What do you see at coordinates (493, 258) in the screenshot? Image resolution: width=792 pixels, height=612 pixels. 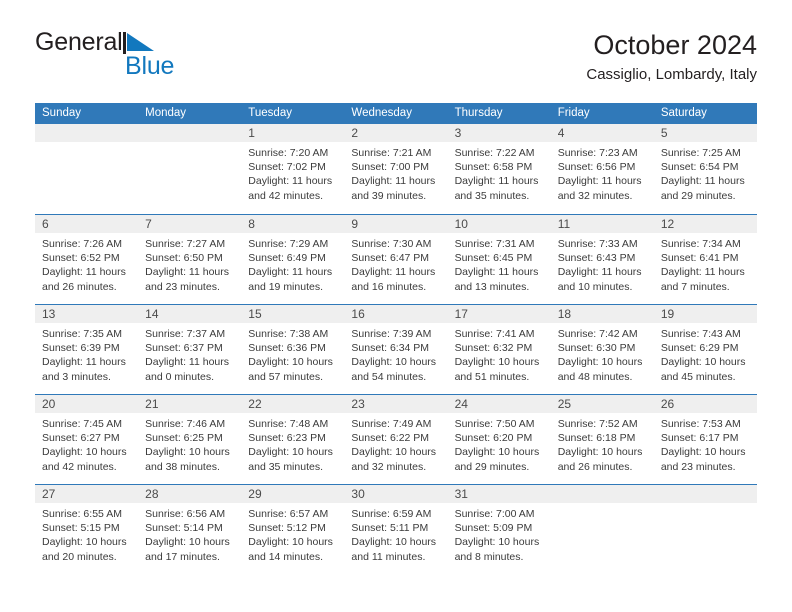 I see `sunset-time: Sunset: 6:45 PM` at bounding box center [493, 258].